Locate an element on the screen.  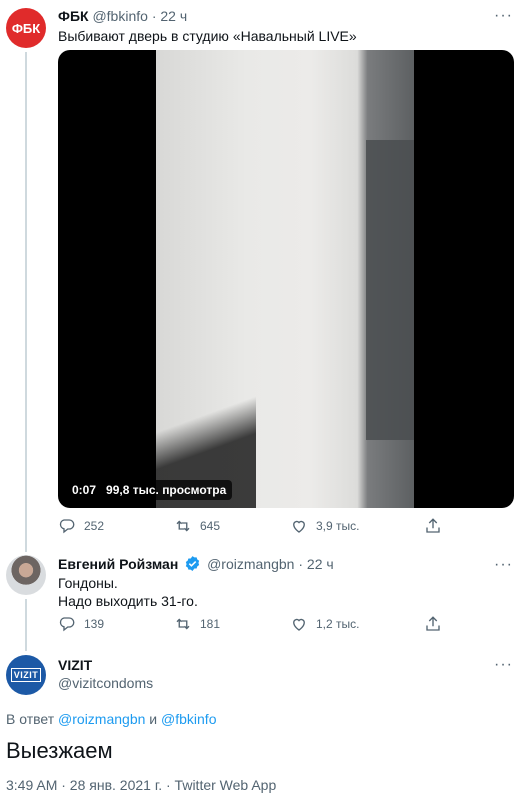
like-button: 1,2 тыс. is located at coordinates (324, 624).